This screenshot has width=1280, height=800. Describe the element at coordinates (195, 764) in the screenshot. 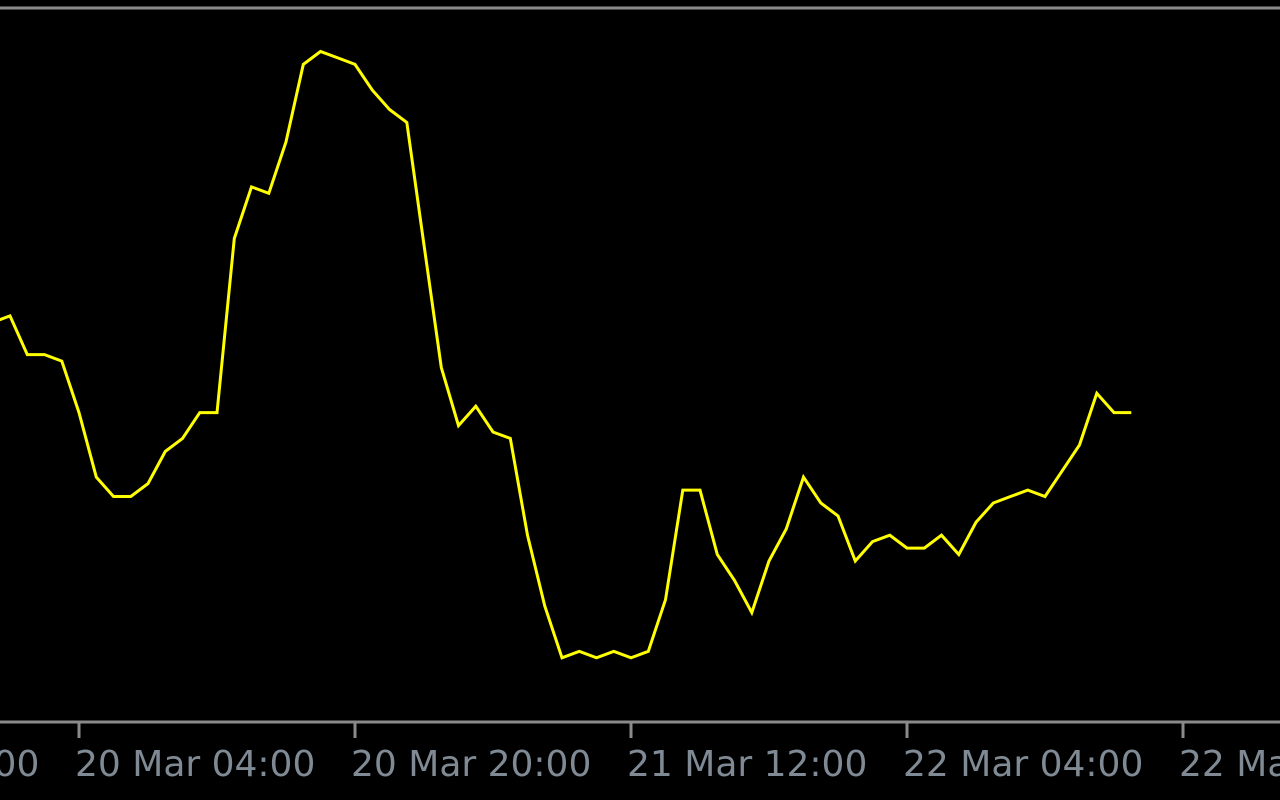

I see `x-tick-label: 20 Mar 04:00` at that location.